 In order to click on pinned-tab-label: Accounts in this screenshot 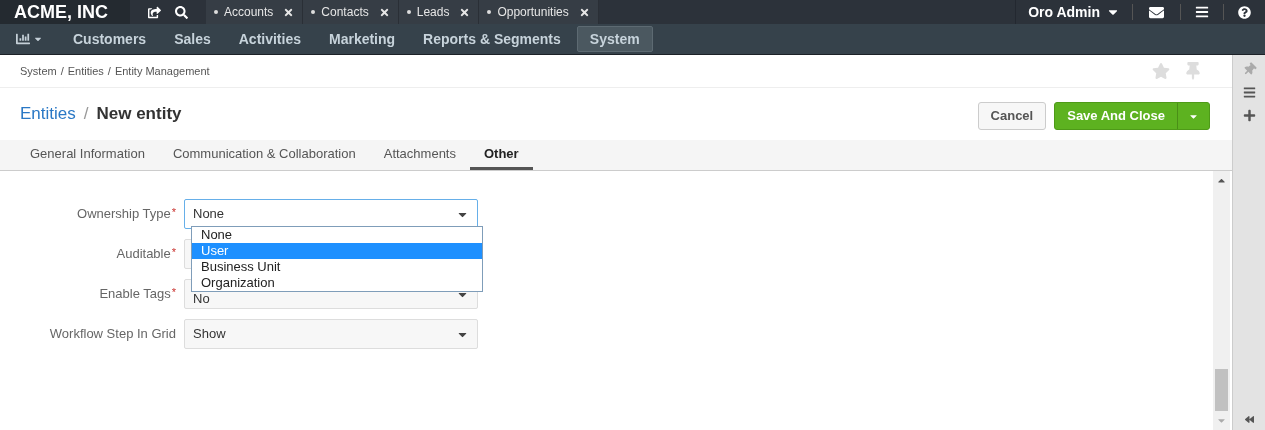, I will do `click(249, 12)`.